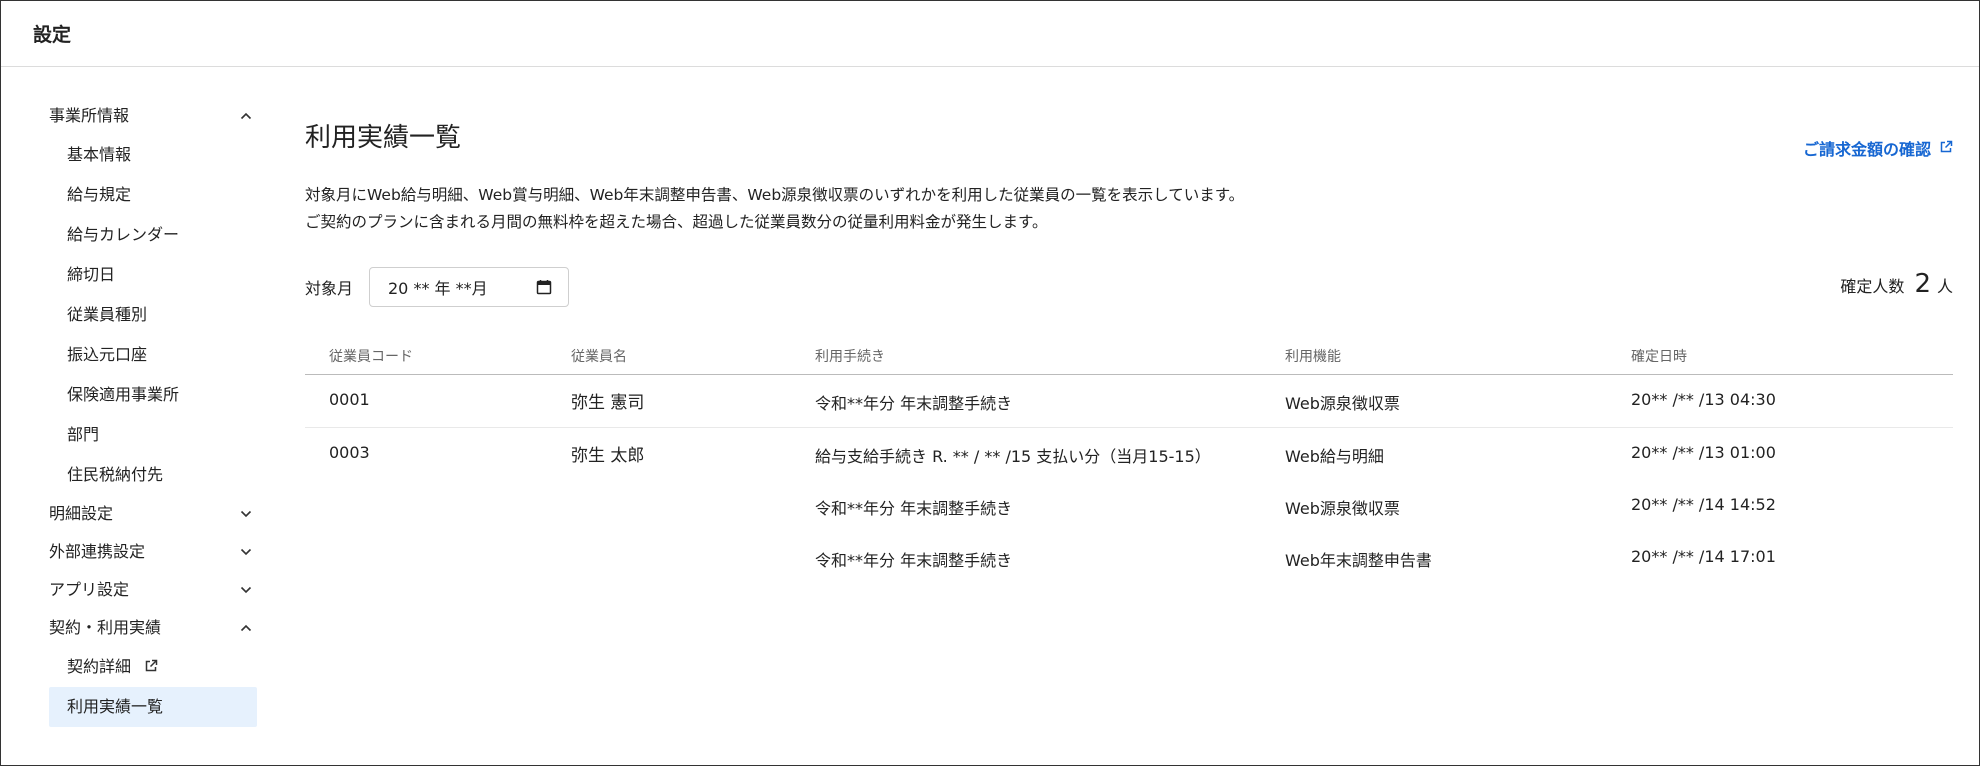  I want to click on sidebar-group-label: 契約・利用実績, so click(105, 627).